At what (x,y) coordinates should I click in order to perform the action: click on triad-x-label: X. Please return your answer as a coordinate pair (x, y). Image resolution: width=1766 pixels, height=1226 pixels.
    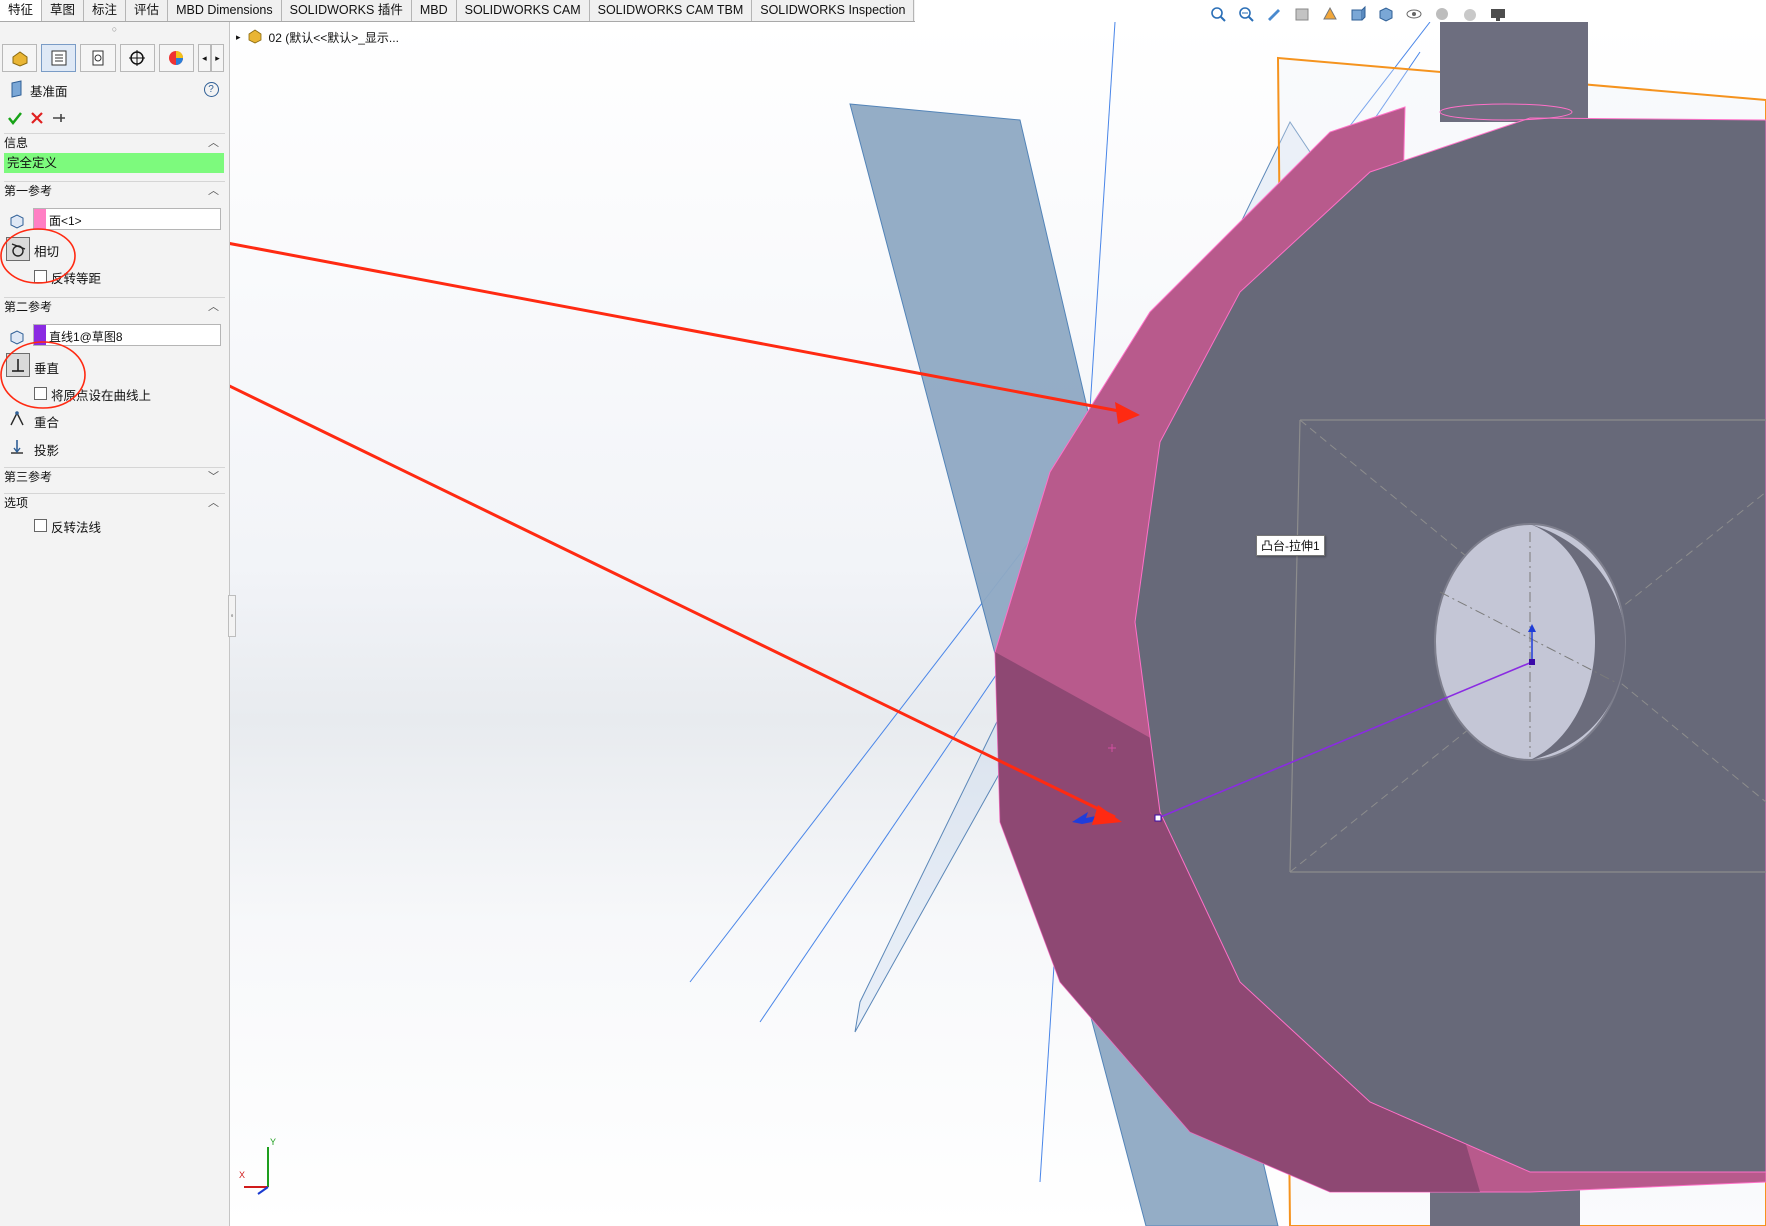
    Looking at the image, I should click on (242, 1175).